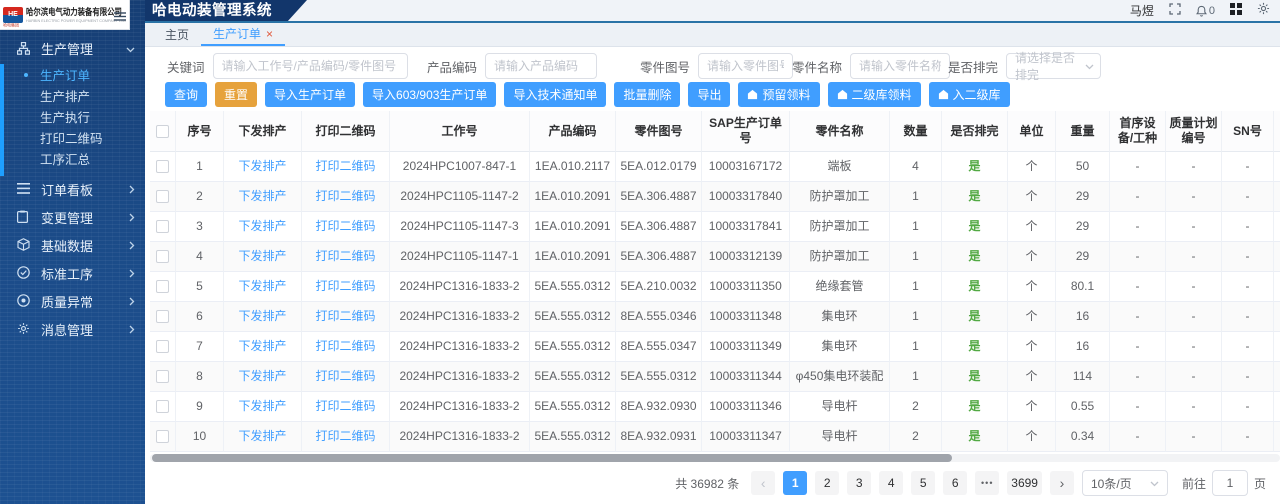  What do you see at coordinates (236, 94) in the screenshot?
I see `button-重置: 重置` at bounding box center [236, 94].